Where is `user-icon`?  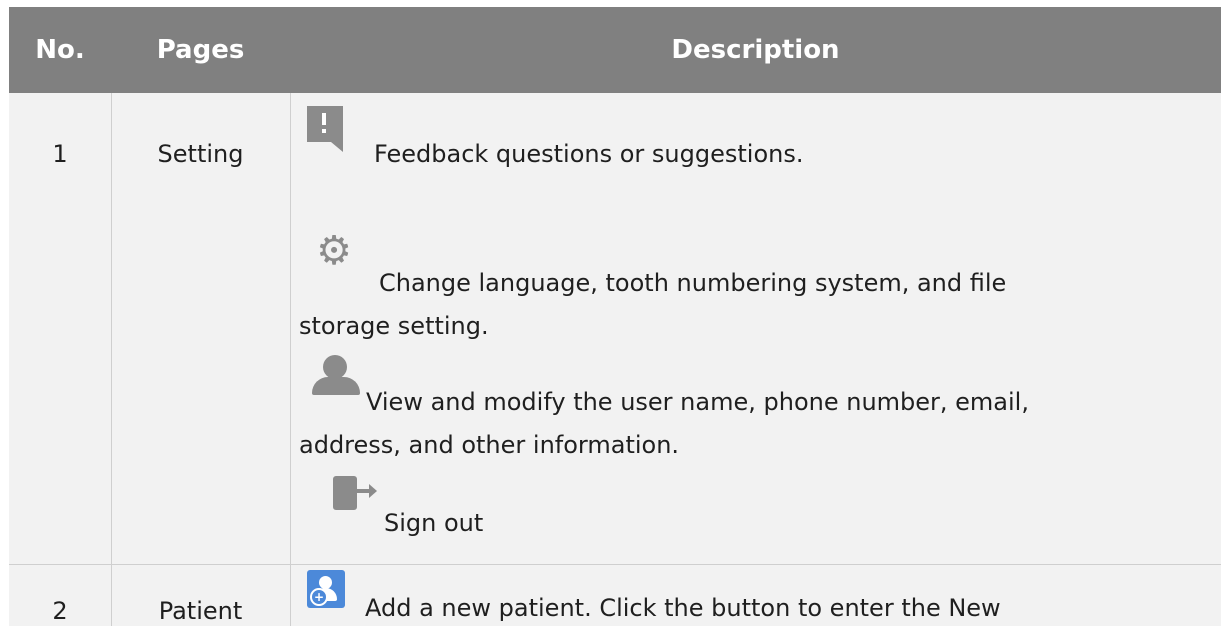
user-icon is located at coordinates (336, 376).